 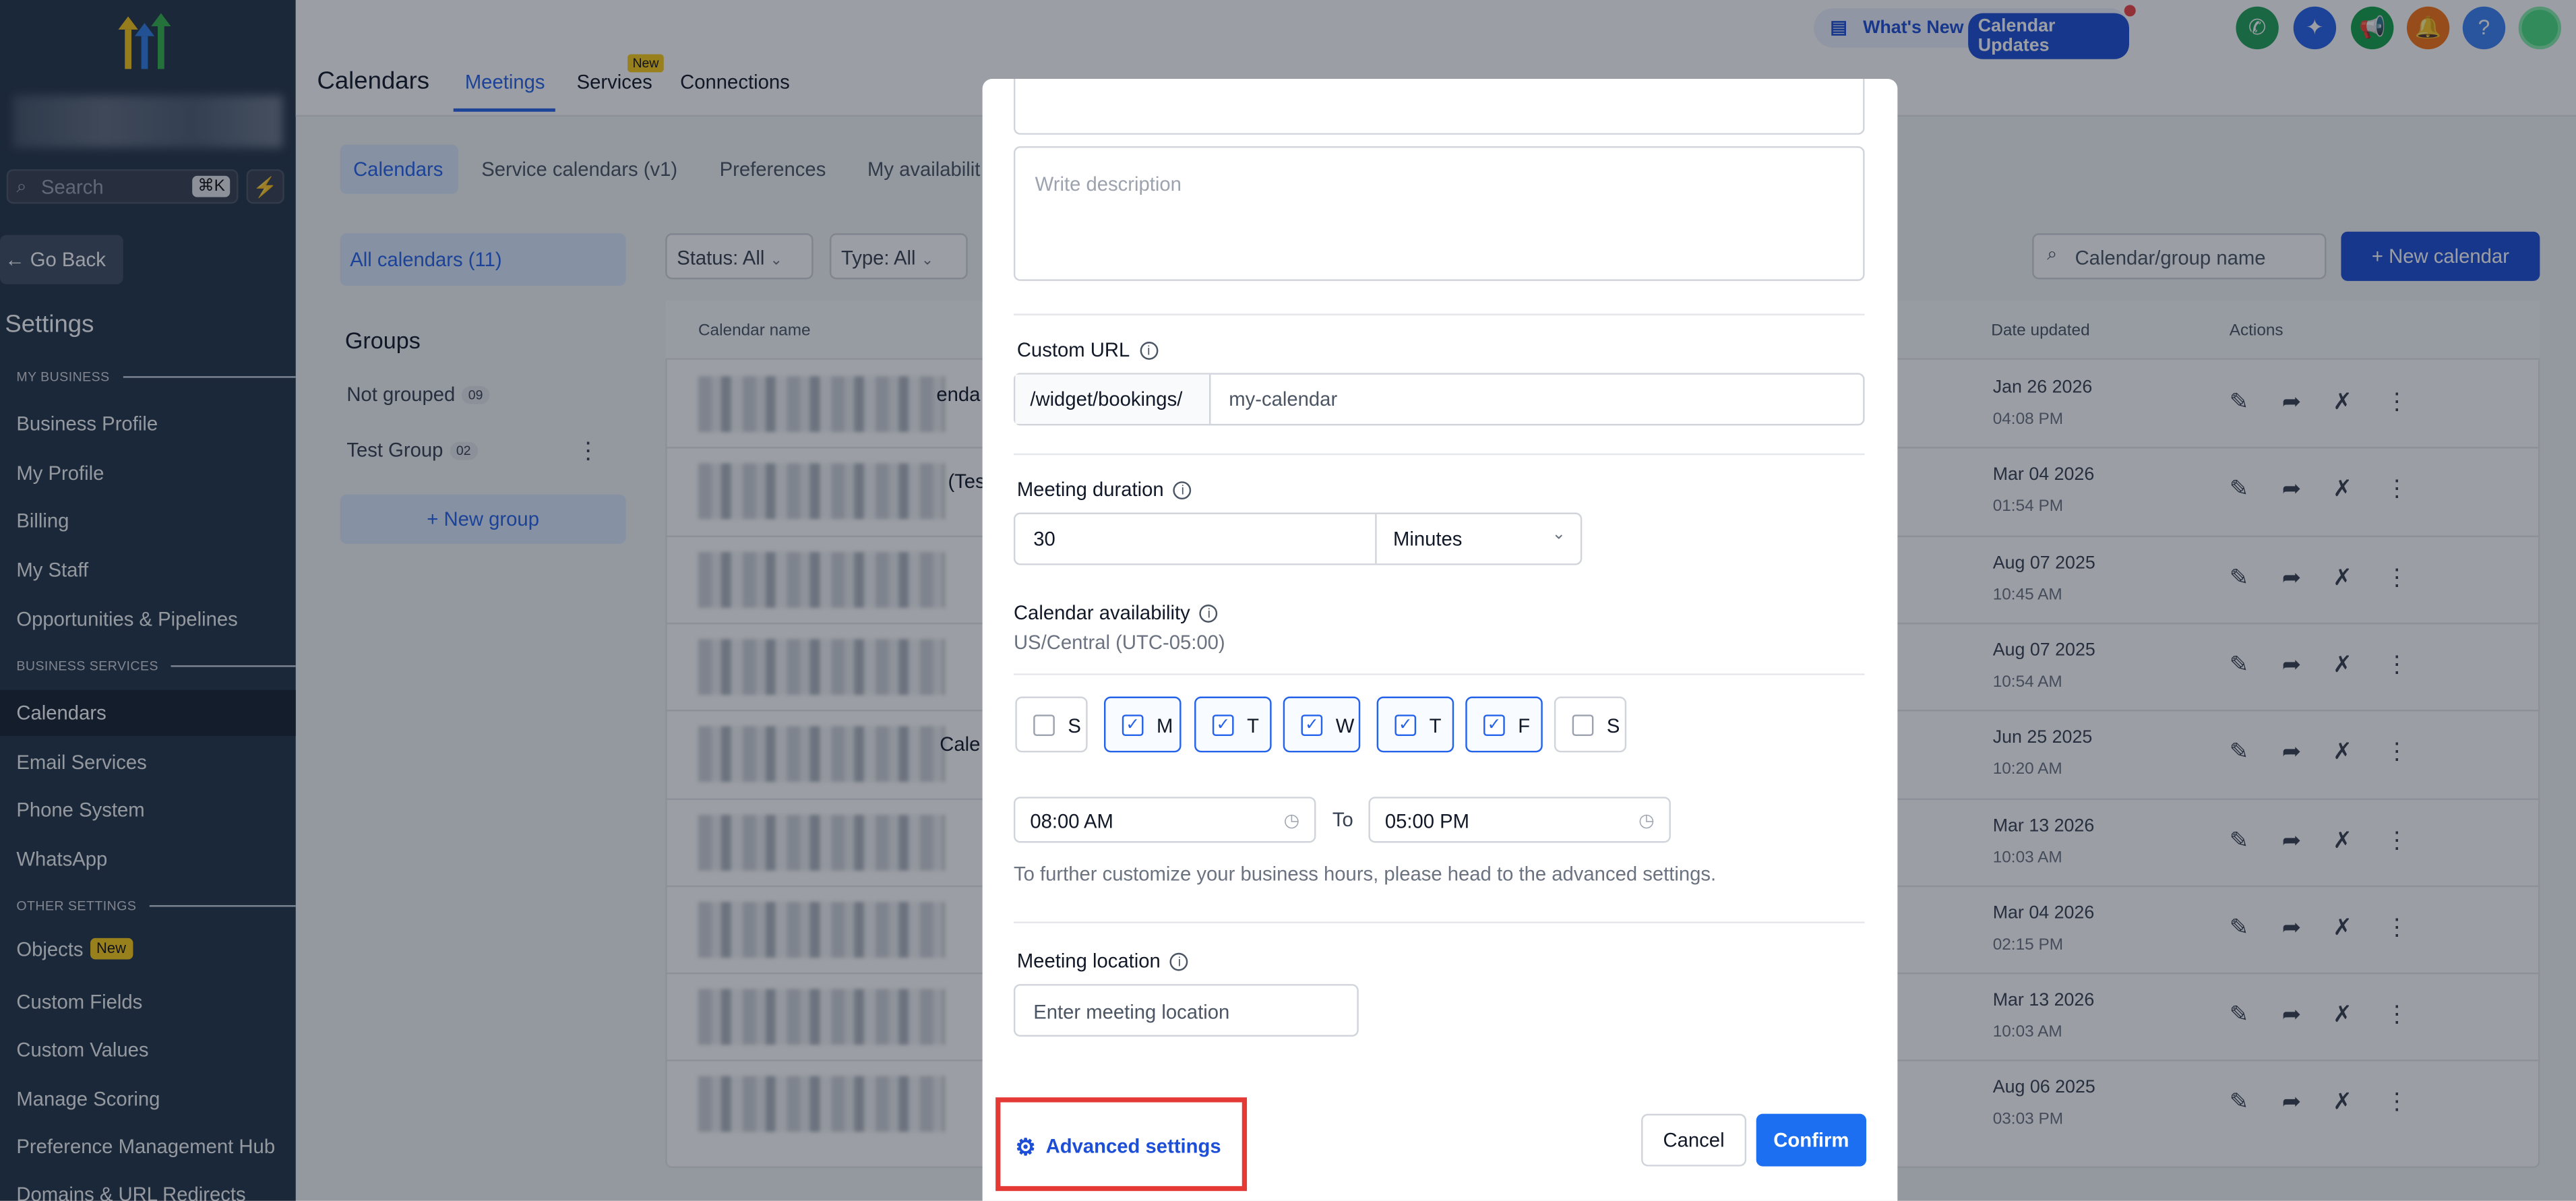 I want to click on meeting-location-label: Meeting location i, so click(x=1103, y=961).